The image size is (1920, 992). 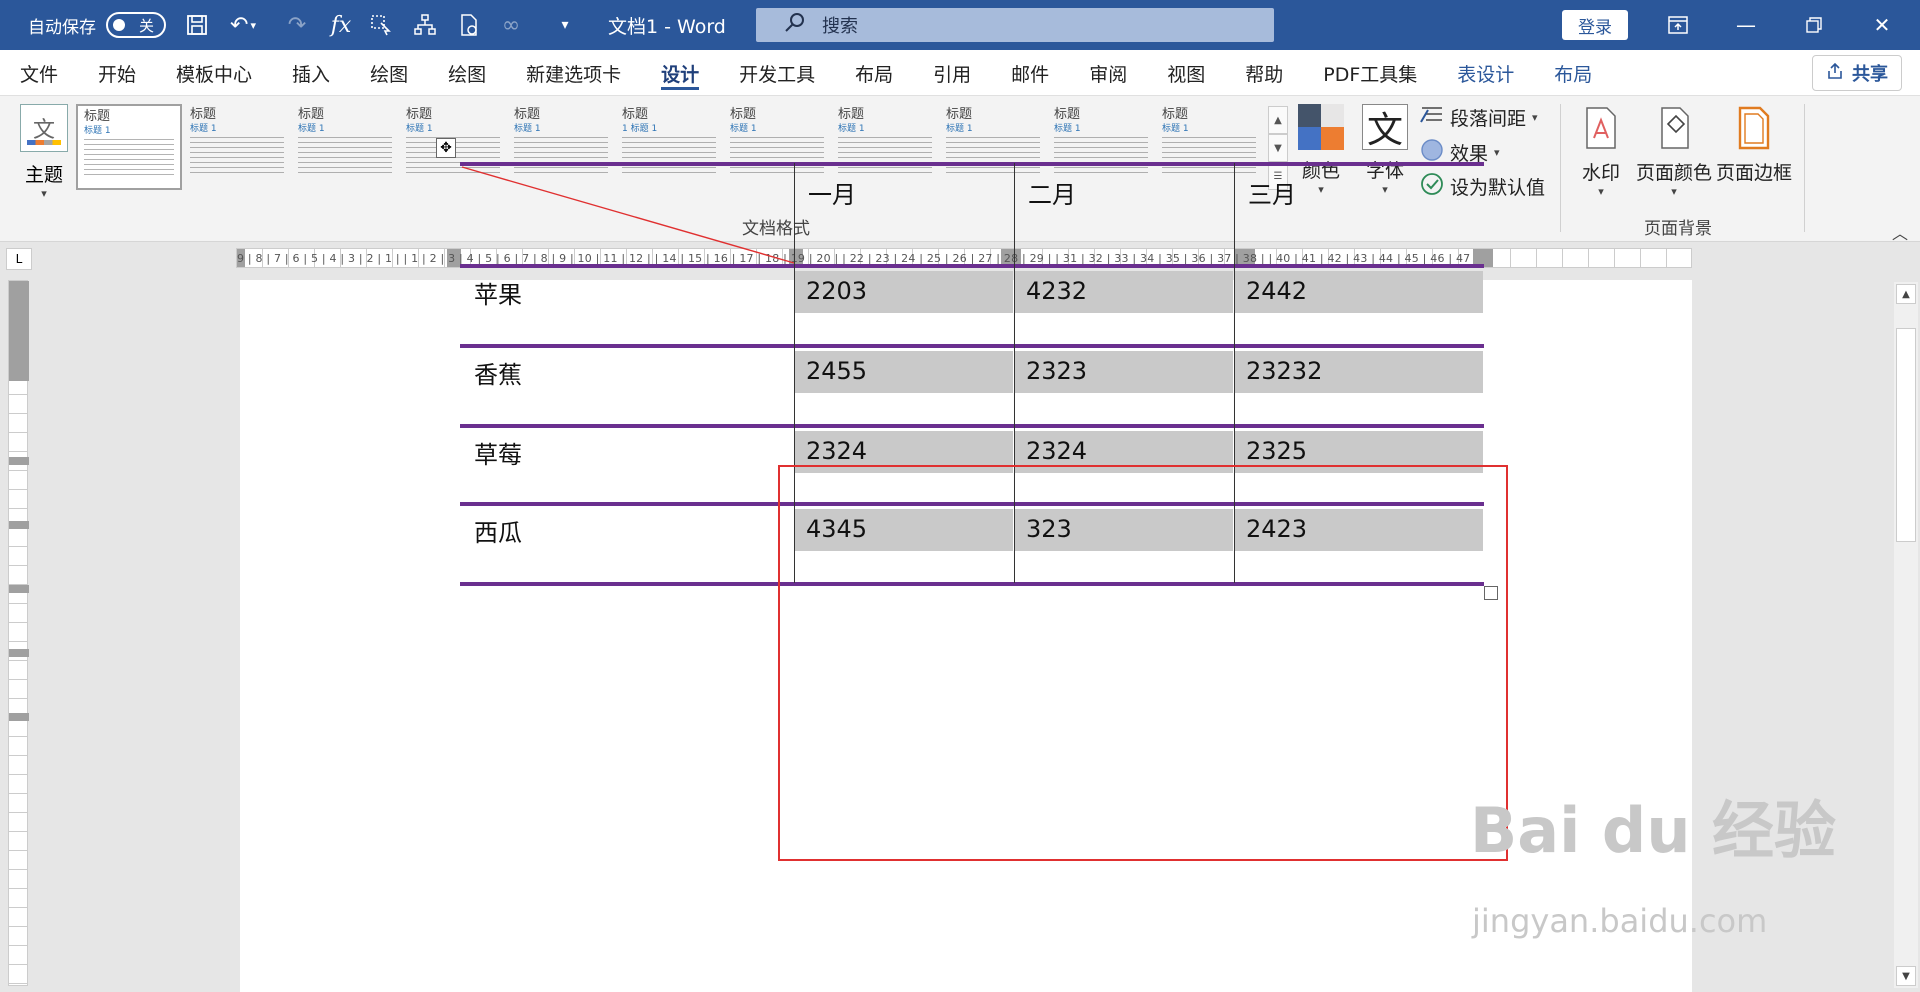 I want to click on restore-icon, so click(x=1814, y=25).